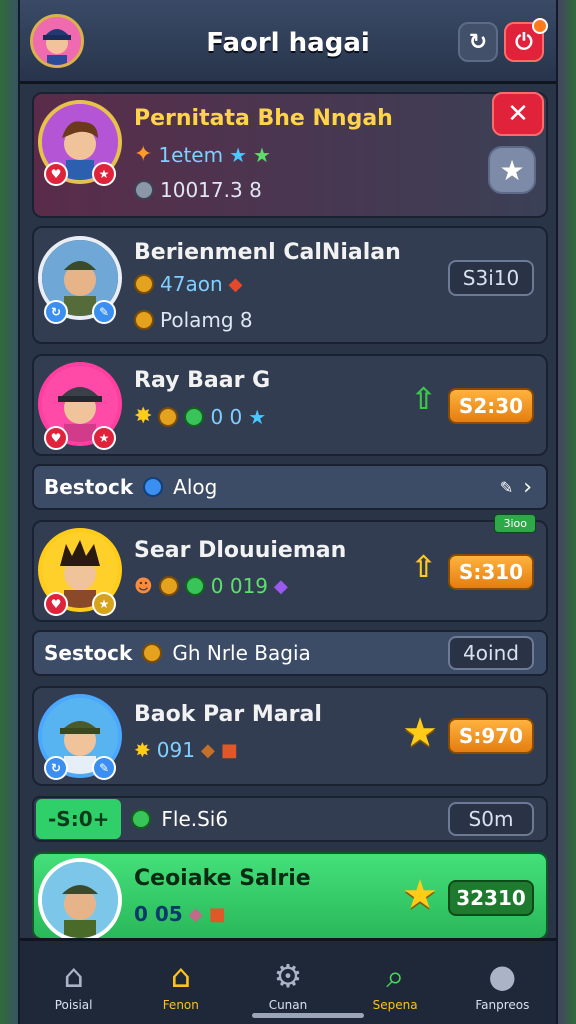  I want to click on section-label: Bestock, so click(89, 487).